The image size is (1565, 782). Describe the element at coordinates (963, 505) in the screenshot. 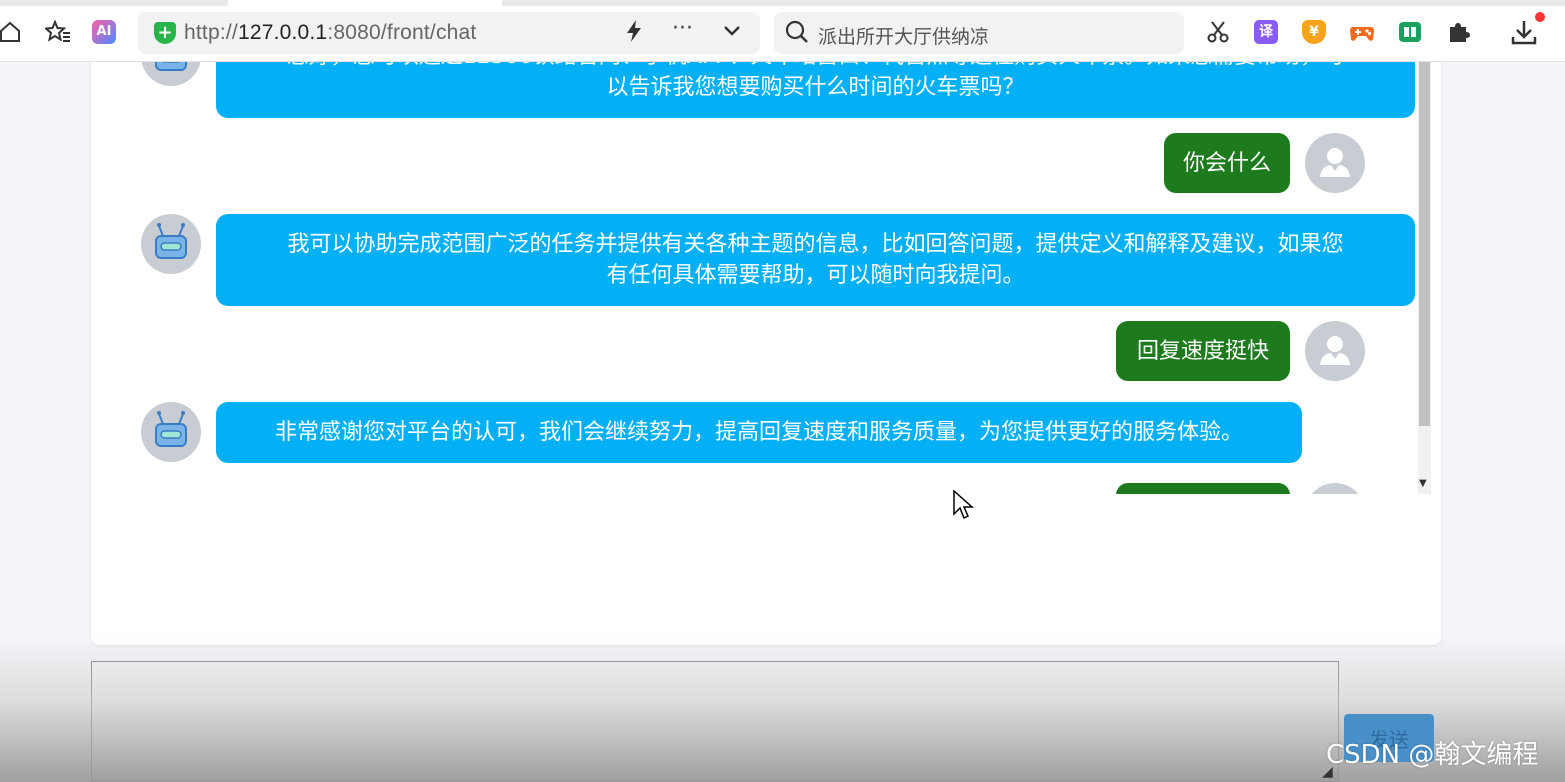

I see `mouse-cursor-icon` at that location.